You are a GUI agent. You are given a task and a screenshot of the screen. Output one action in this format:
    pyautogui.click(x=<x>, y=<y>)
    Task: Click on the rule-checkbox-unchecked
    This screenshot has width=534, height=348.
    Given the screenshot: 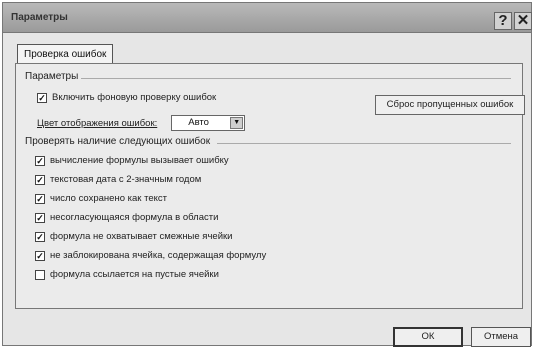 What is the action you would take?
    pyautogui.click(x=40, y=274)
    